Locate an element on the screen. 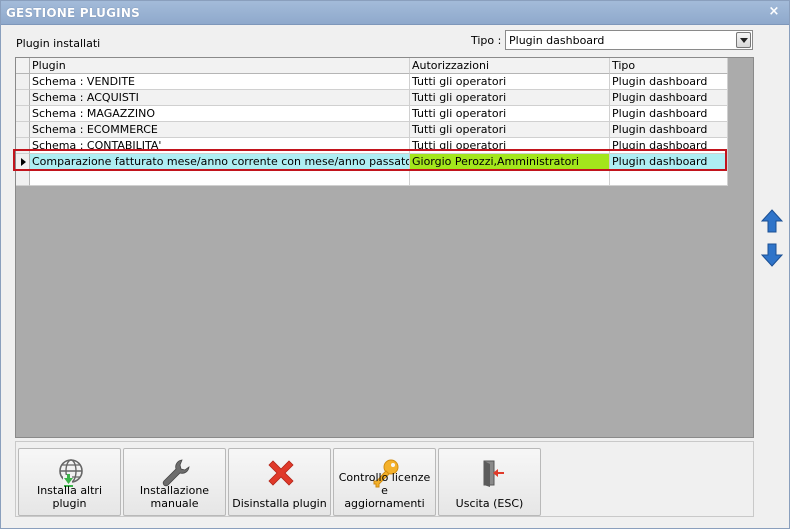 The image size is (790, 529). plugin-name-cell is located at coordinates (220, 178).